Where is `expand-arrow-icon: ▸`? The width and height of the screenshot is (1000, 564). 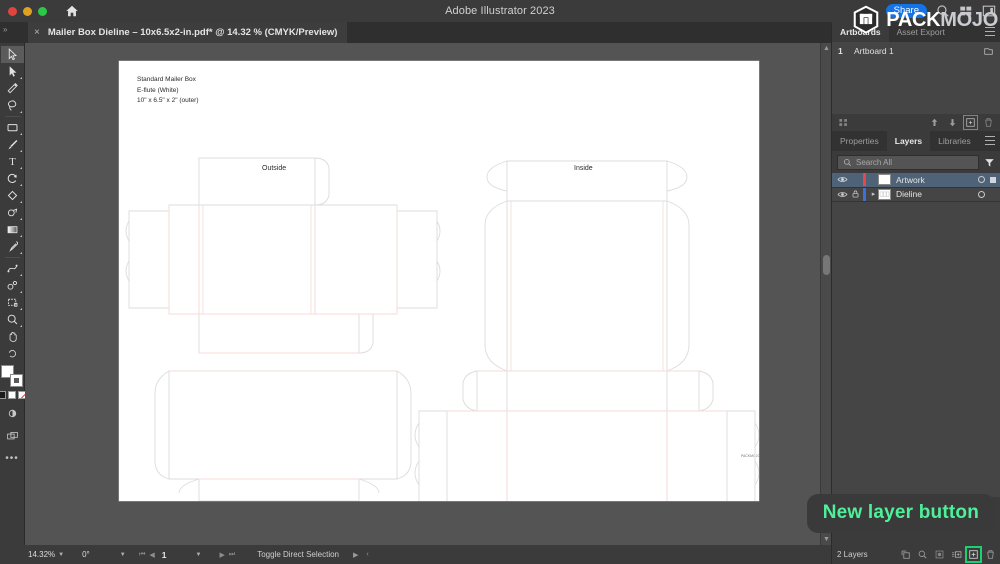 expand-arrow-icon: ▸ is located at coordinates (873, 194).